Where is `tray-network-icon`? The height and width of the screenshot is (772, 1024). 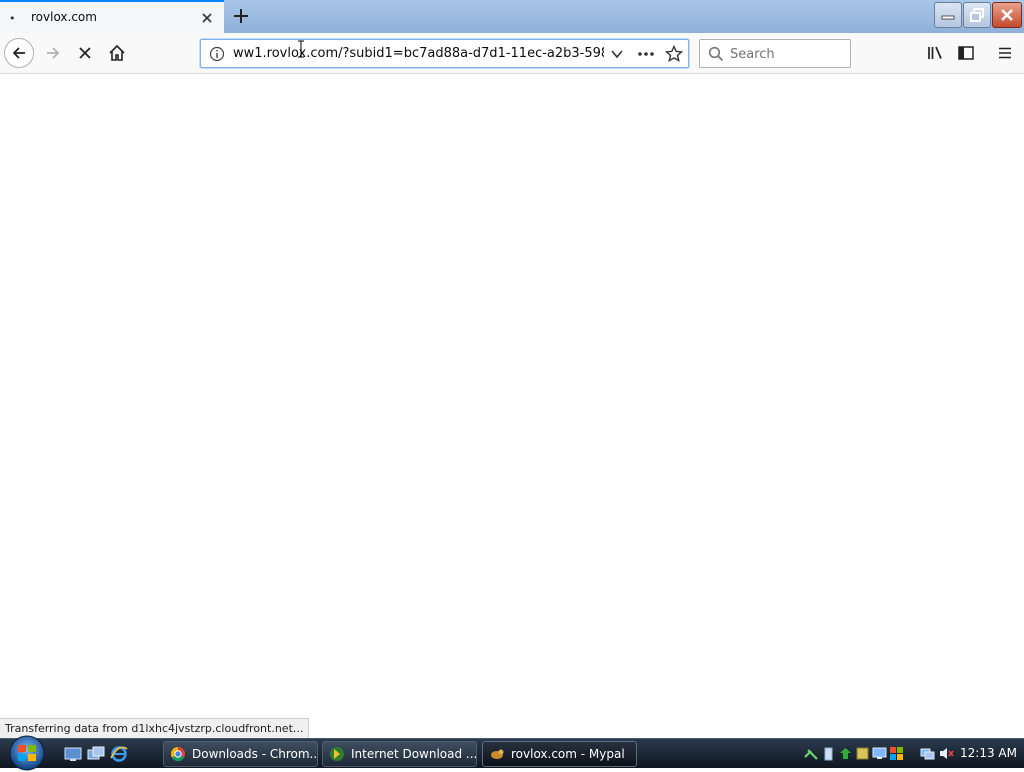 tray-network-icon is located at coordinates (927, 753).